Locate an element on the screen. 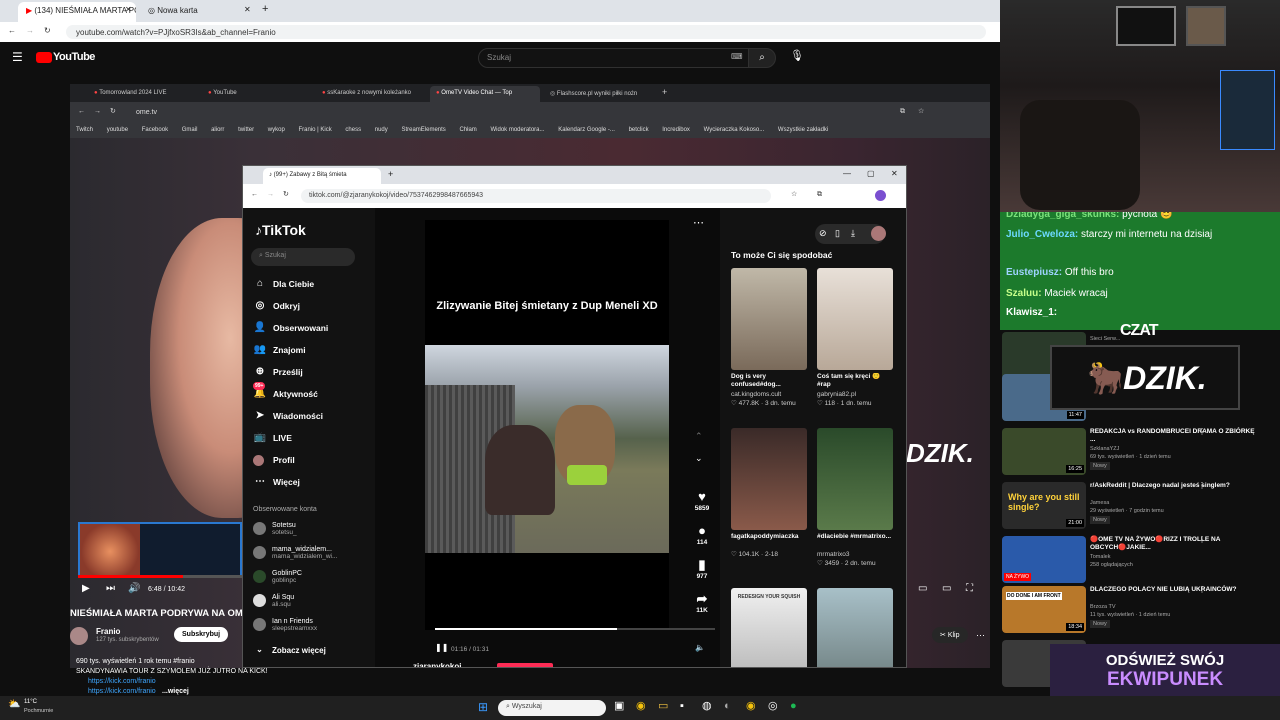 The width and height of the screenshot is (1280, 720). file-explorer-icon: ▭ is located at coordinates (663, 706).